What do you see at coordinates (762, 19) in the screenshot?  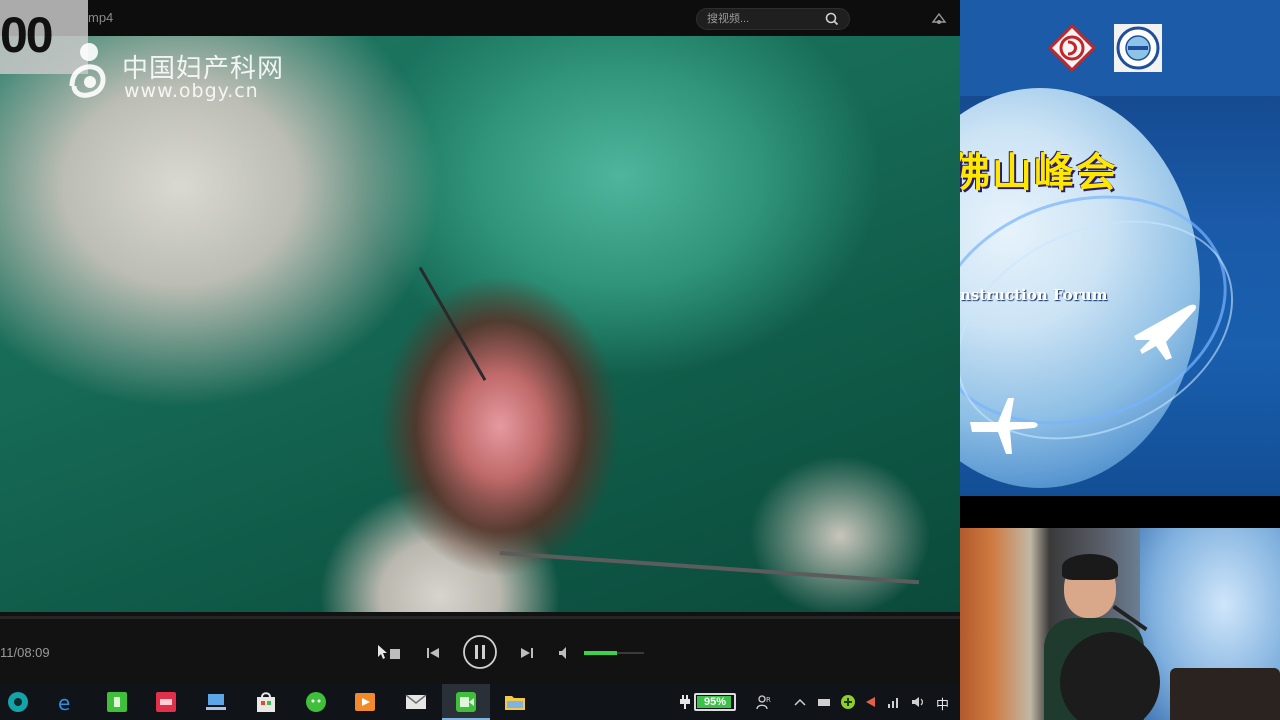 I see `search-input` at bounding box center [762, 19].